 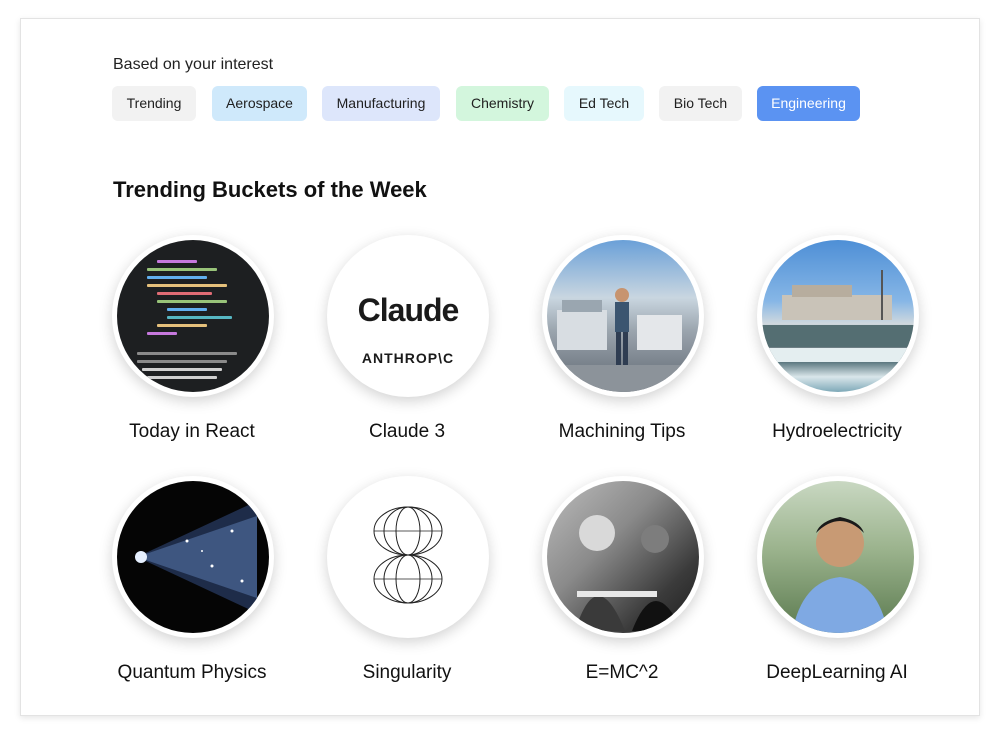 I want to click on chip-trending: Trending, so click(x=154, y=103).